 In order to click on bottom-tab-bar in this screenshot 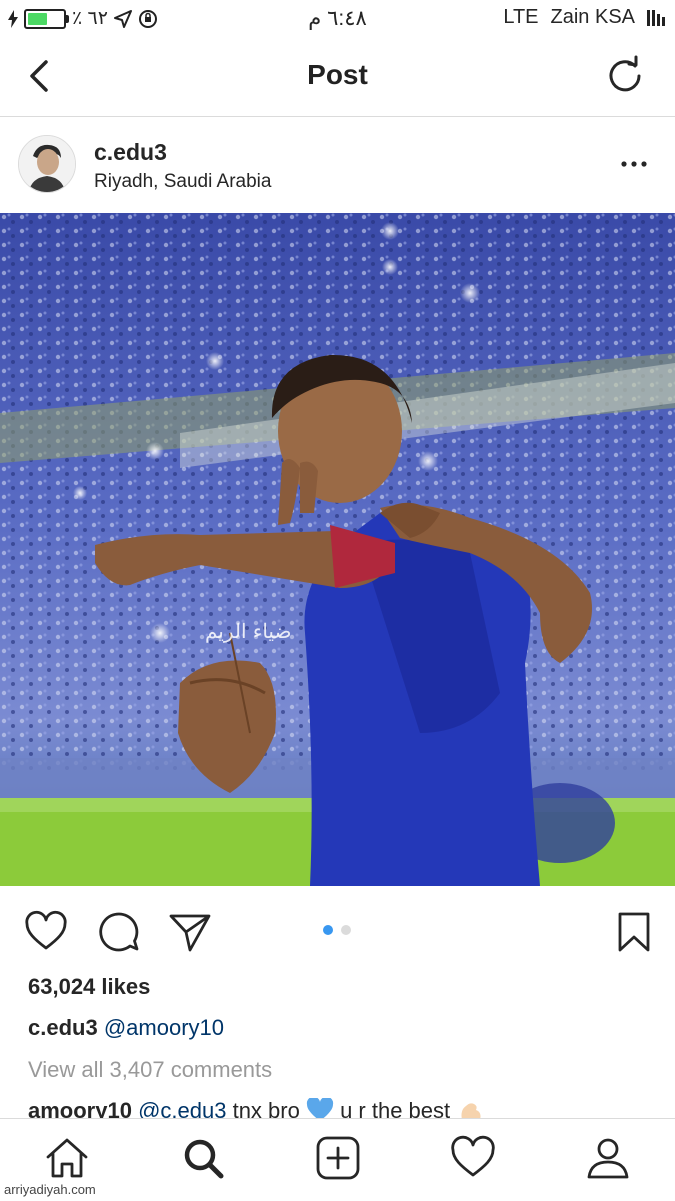, I will do `click(337, 1159)`.